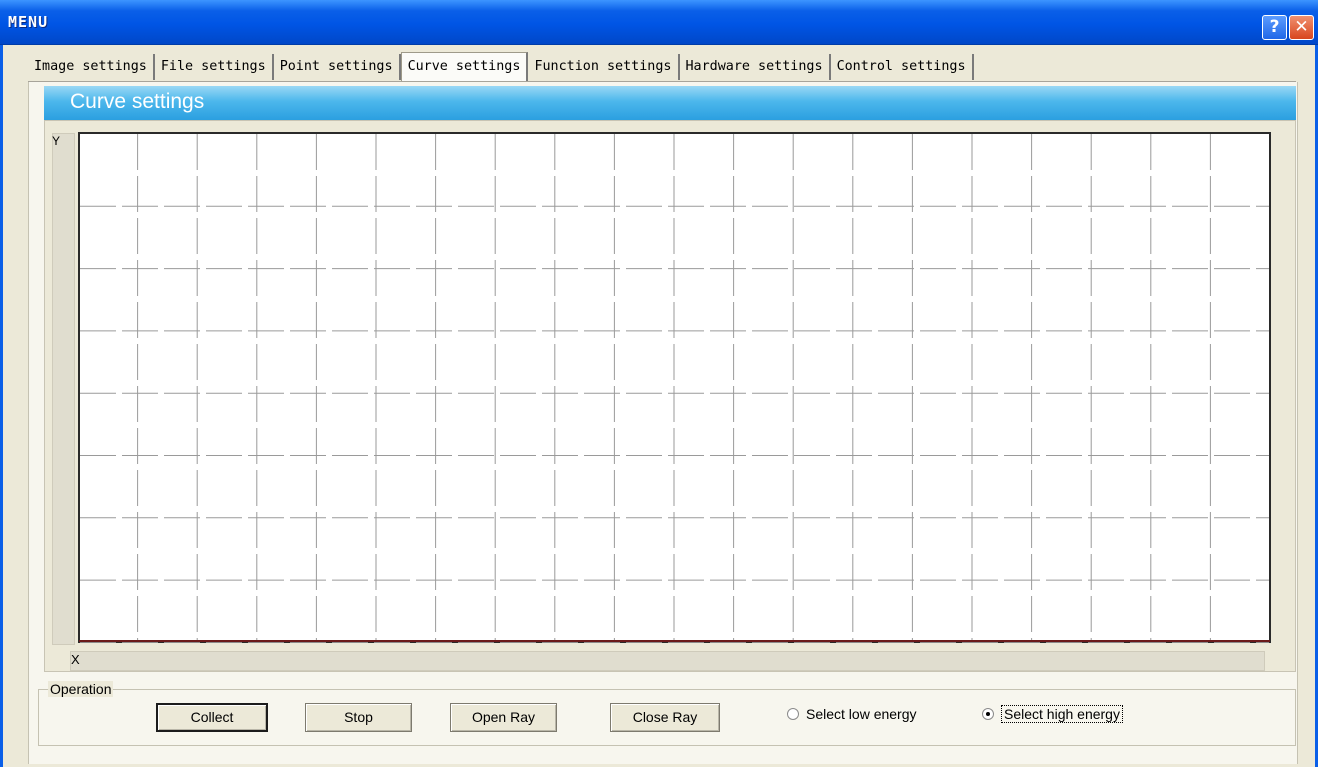  What do you see at coordinates (56, 141) in the screenshot?
I see `y-axis-label: Y` at bounding box center [56, 141].